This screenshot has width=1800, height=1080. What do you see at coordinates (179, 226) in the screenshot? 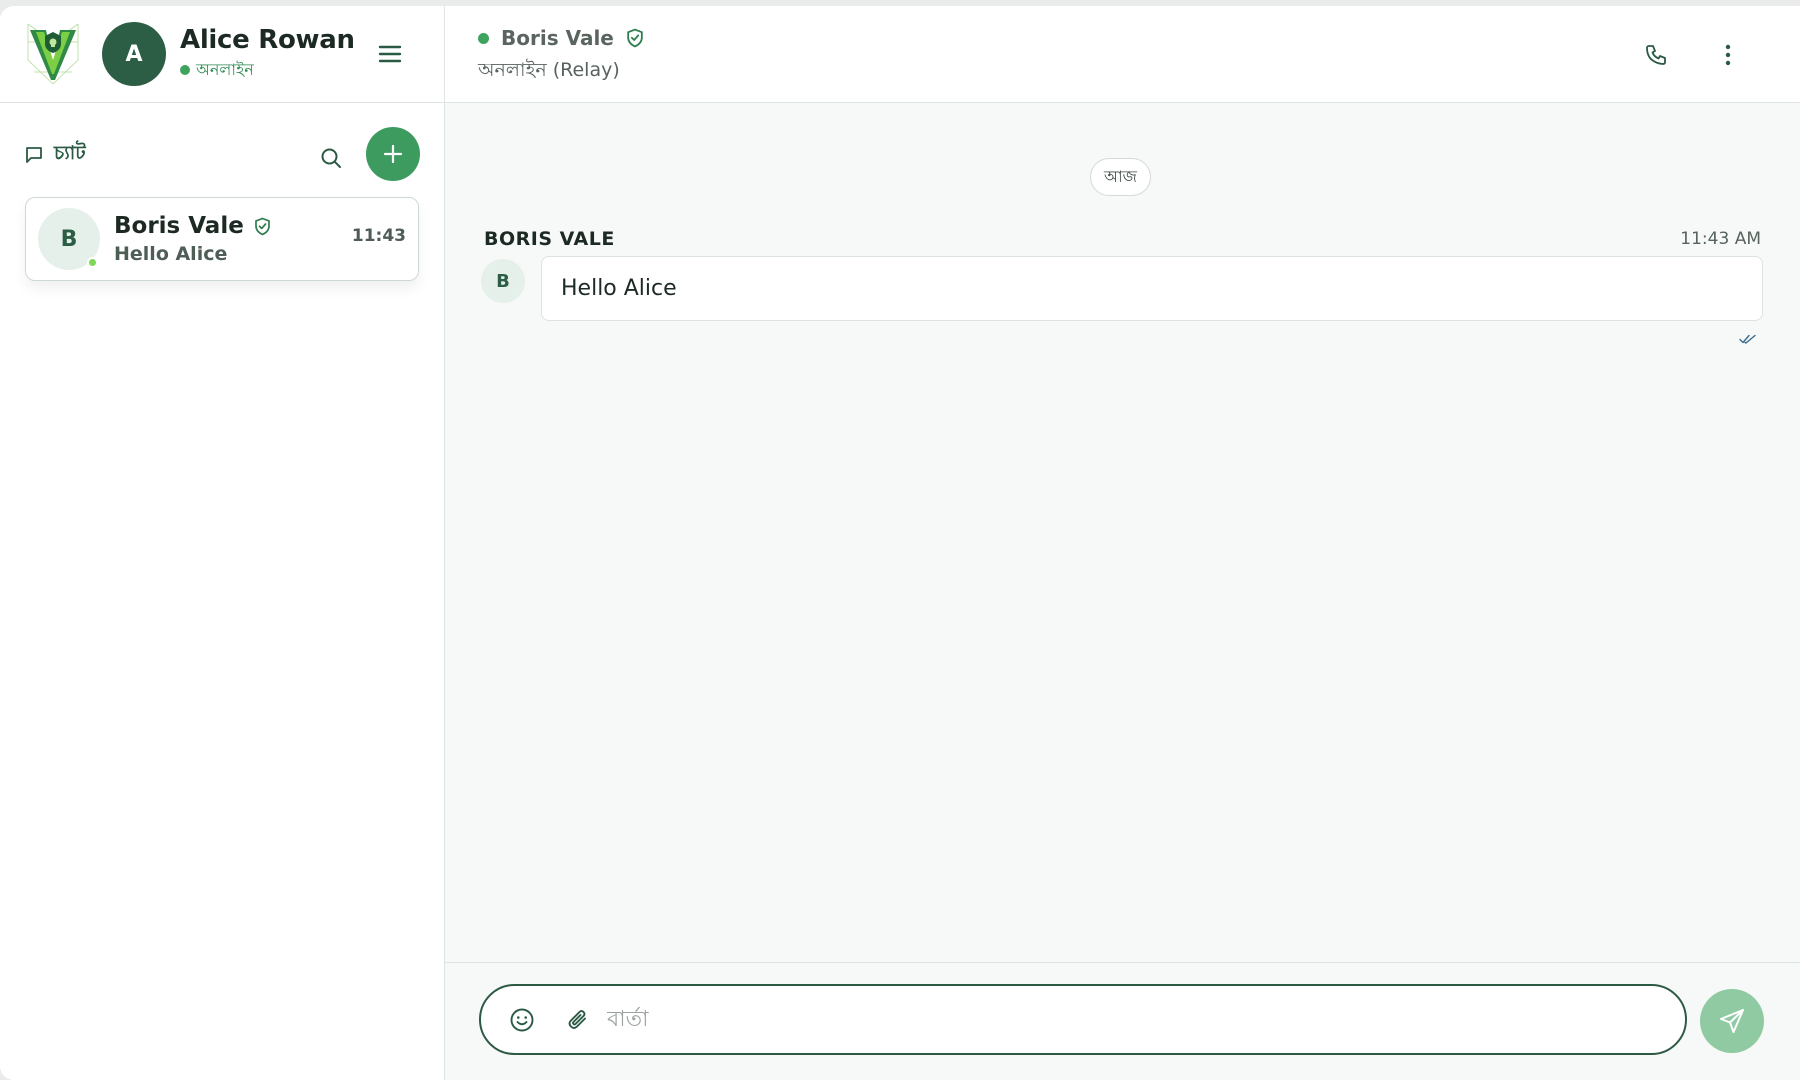
I see `chat-item-name: Boris Vale` at bounding box center [179, 226].